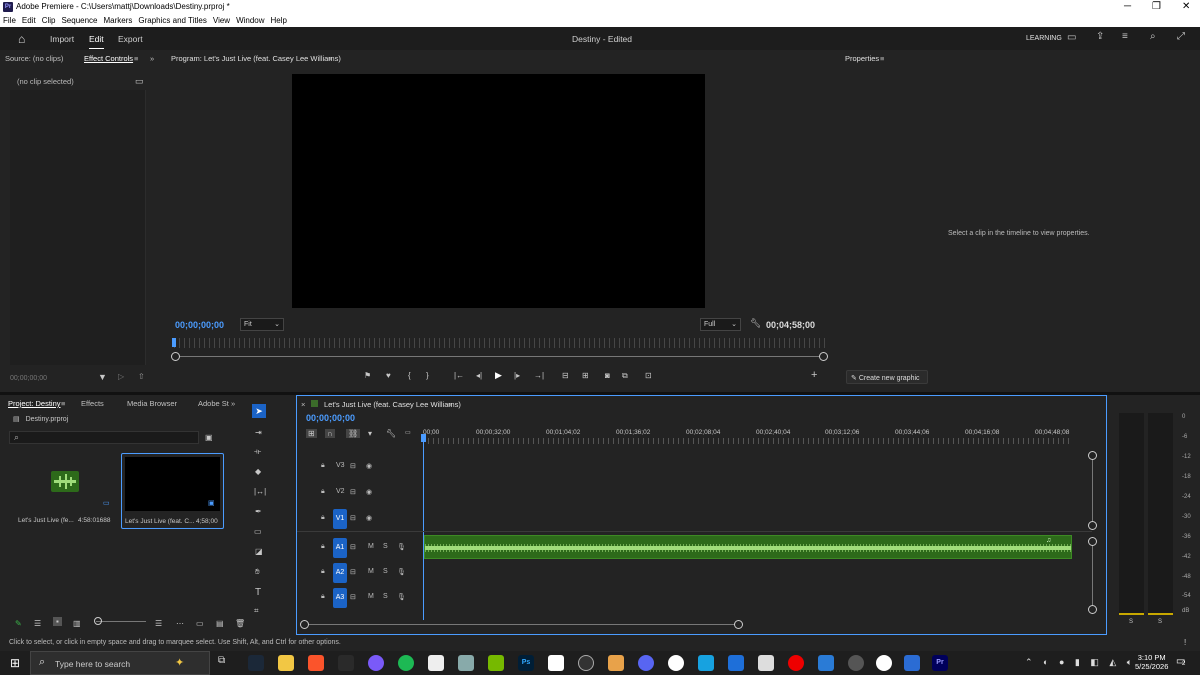 The image size is (1200, 675). I want to click on razor-icon: ◆, so click(258, 471).